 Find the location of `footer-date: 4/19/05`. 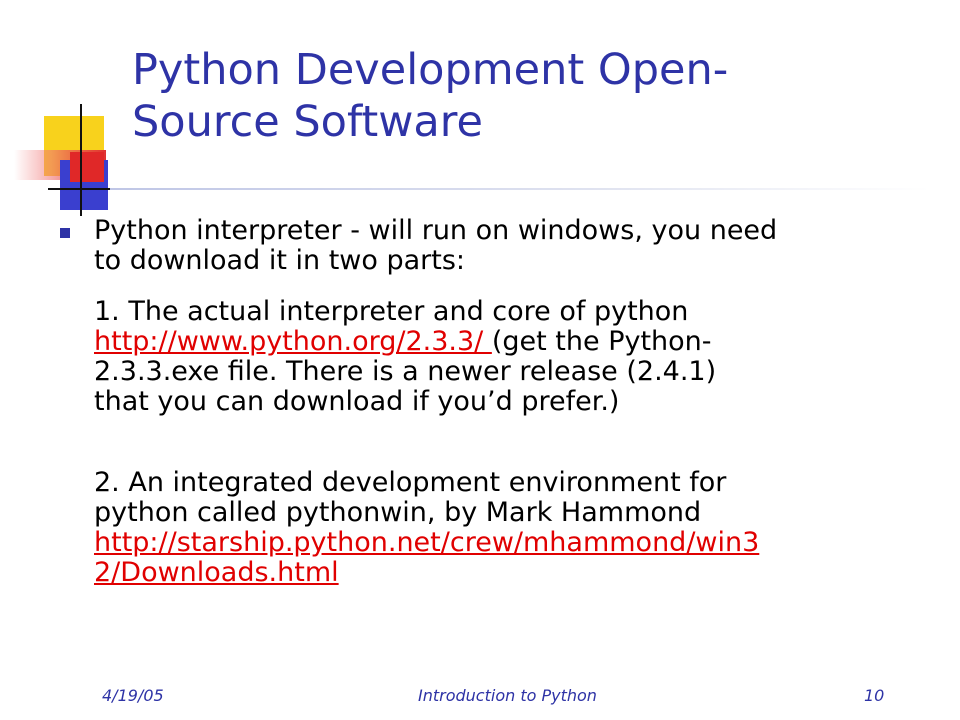

footer-date: 4/19/05 is located at coordinates (133, 695).